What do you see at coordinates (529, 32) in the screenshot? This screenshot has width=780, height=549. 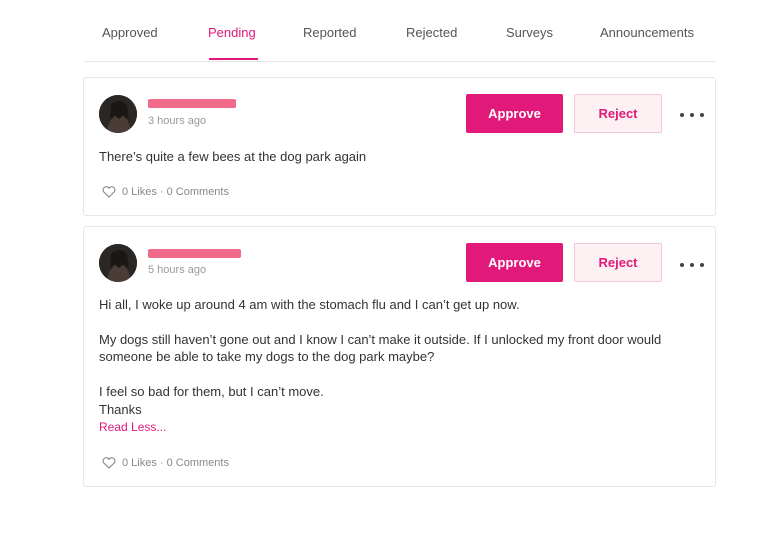 I see `tab-surveys: Surveys` at bounding box center [529, 32].